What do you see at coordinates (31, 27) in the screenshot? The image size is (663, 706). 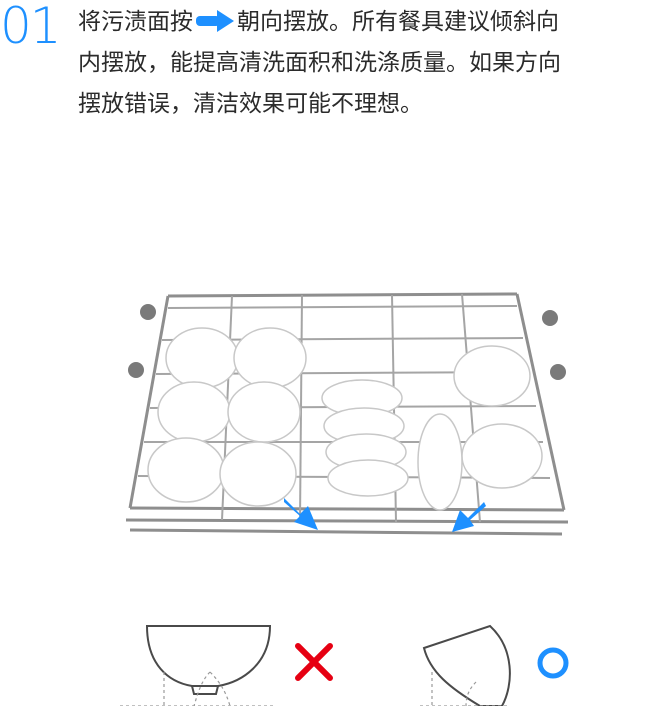 I see `step-number: 01` at bounding box center [31, 27].